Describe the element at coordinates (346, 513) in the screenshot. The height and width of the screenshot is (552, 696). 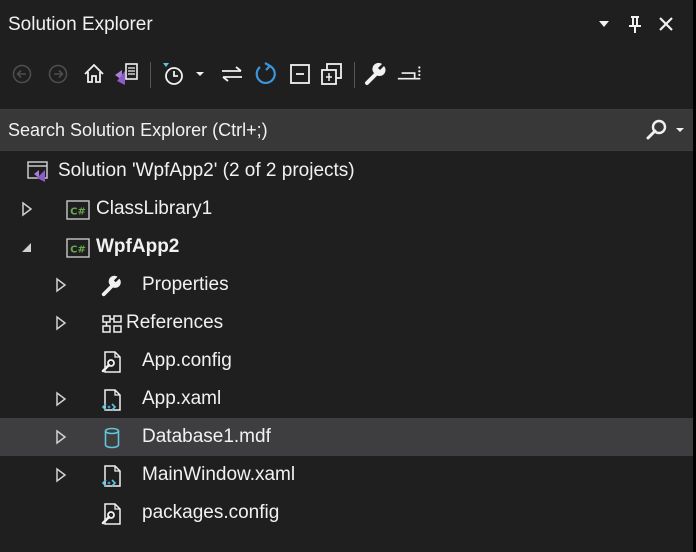
I see `tree-item-packages-config: packages.config` at that location.